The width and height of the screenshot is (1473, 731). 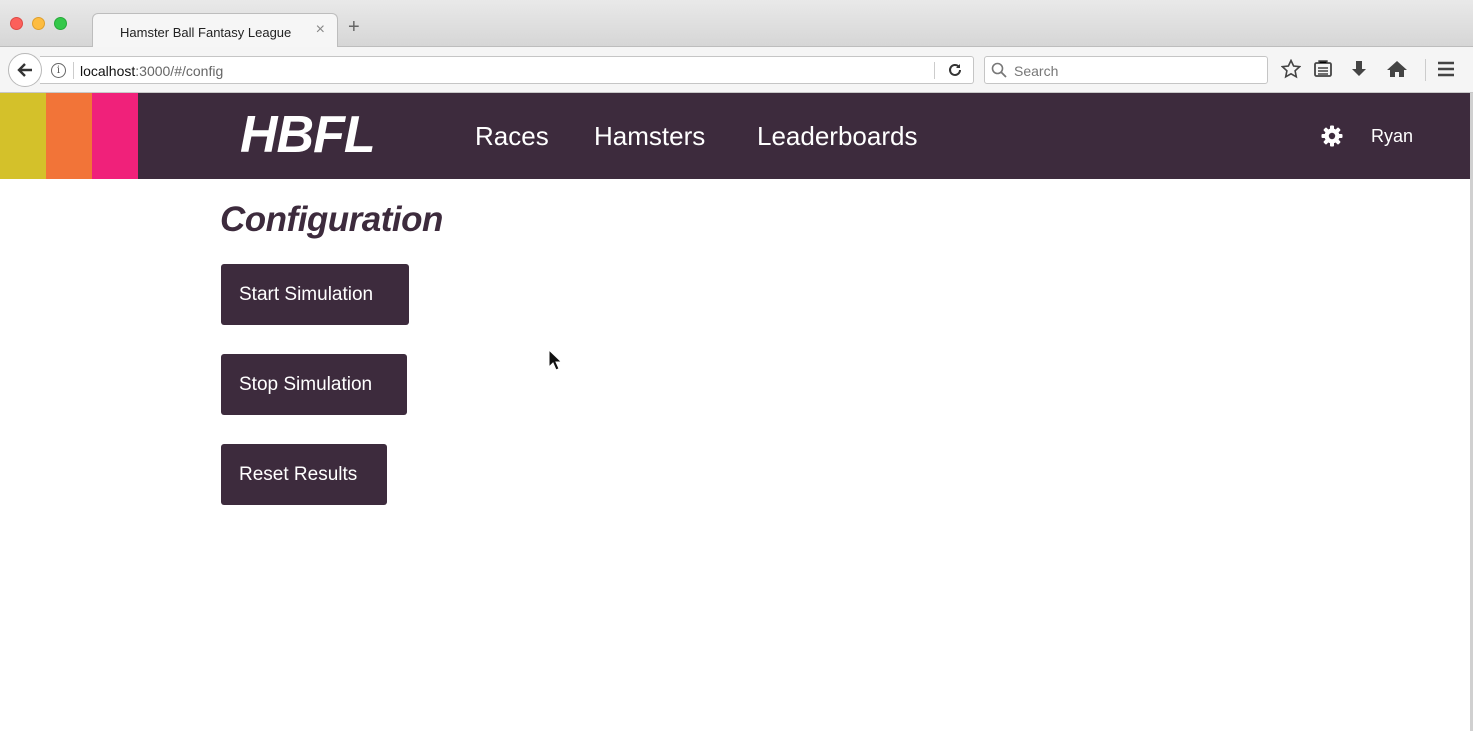 What do you see at coordinates (354, 27) in the screenshot?
I see `new-tab-button: +` at bounding box center [354, 27].